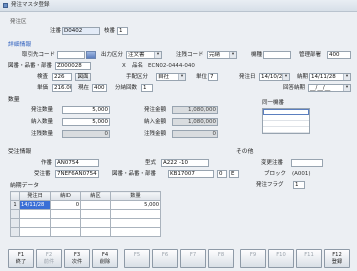 Image resolution: width=357 pixels, height=271 pixels. Describe the element at coordinates (253, 258) in the screenshot. I see `f9-button: F9` at that location.